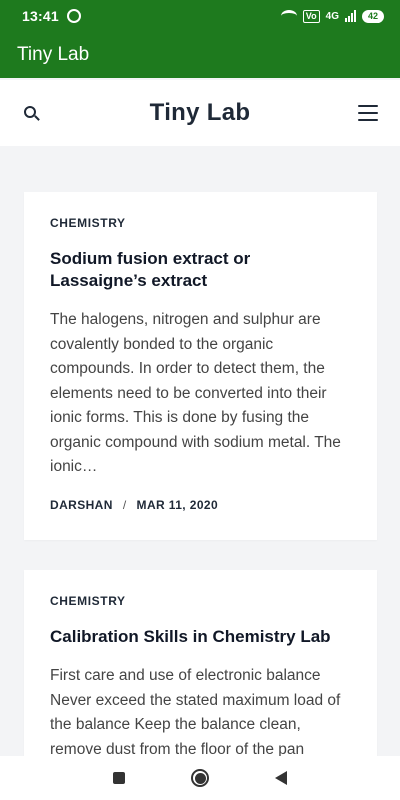  Describe the element at coordinates (350, 16) in the screenshot. I see `signal-icon` at that location.